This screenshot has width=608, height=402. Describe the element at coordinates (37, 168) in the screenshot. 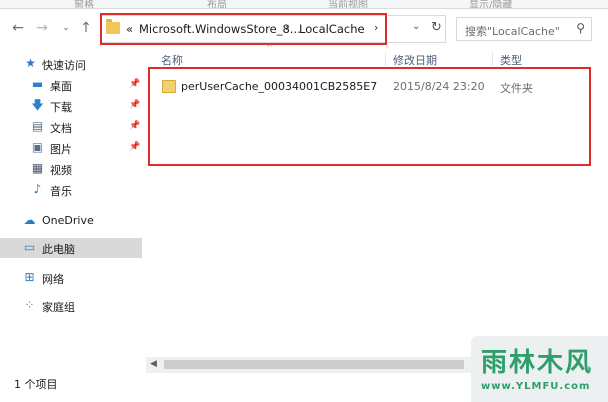

I see `video-icon: ▦` at that location.